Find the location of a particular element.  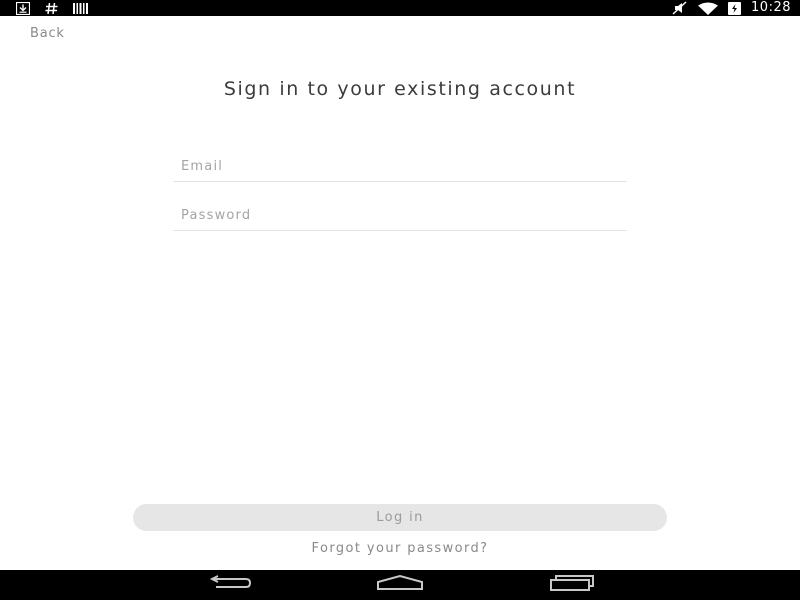

password-field is located at coordinates (400, 216).